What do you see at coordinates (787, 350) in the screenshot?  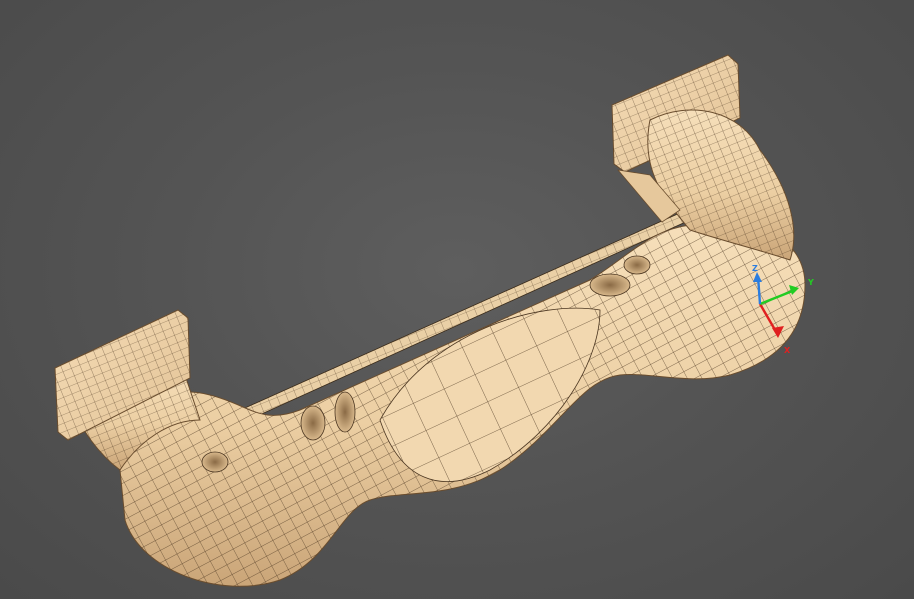 I see `x-axis-label: X` at bounding box center [787, 350].